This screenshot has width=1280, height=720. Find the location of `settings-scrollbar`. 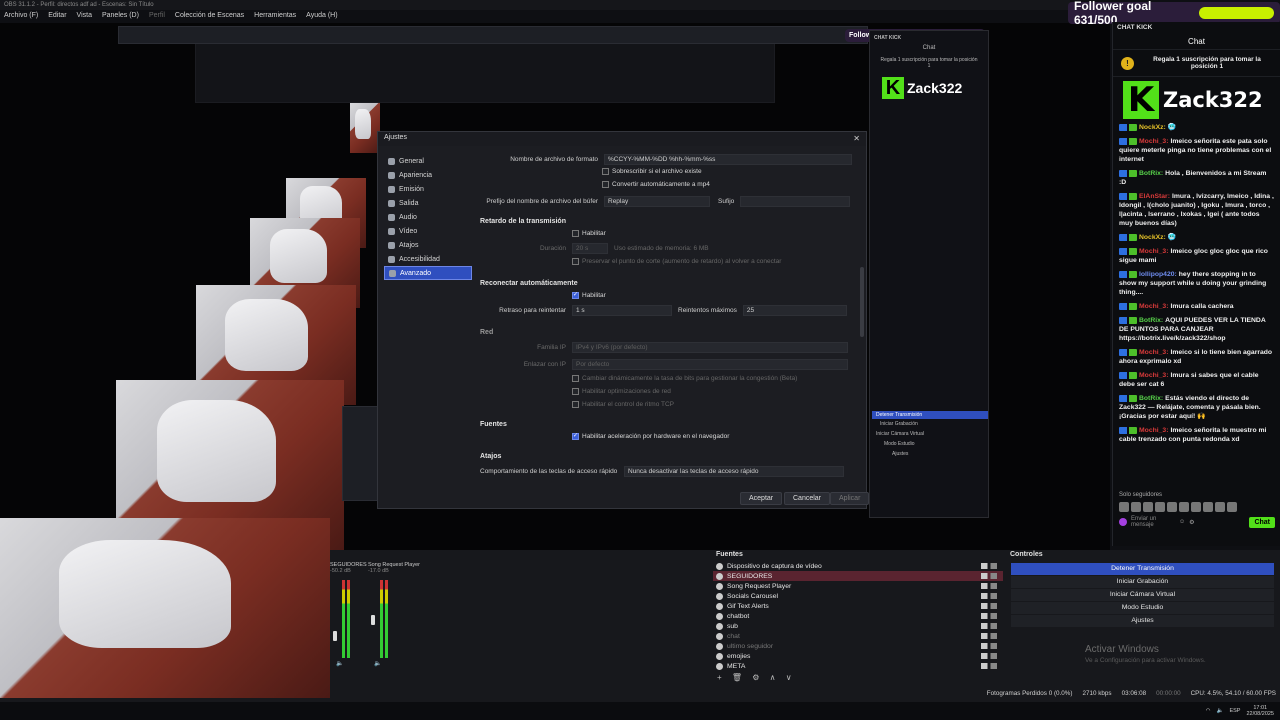

settings-scrollbar is located at coordinates (862, 302).